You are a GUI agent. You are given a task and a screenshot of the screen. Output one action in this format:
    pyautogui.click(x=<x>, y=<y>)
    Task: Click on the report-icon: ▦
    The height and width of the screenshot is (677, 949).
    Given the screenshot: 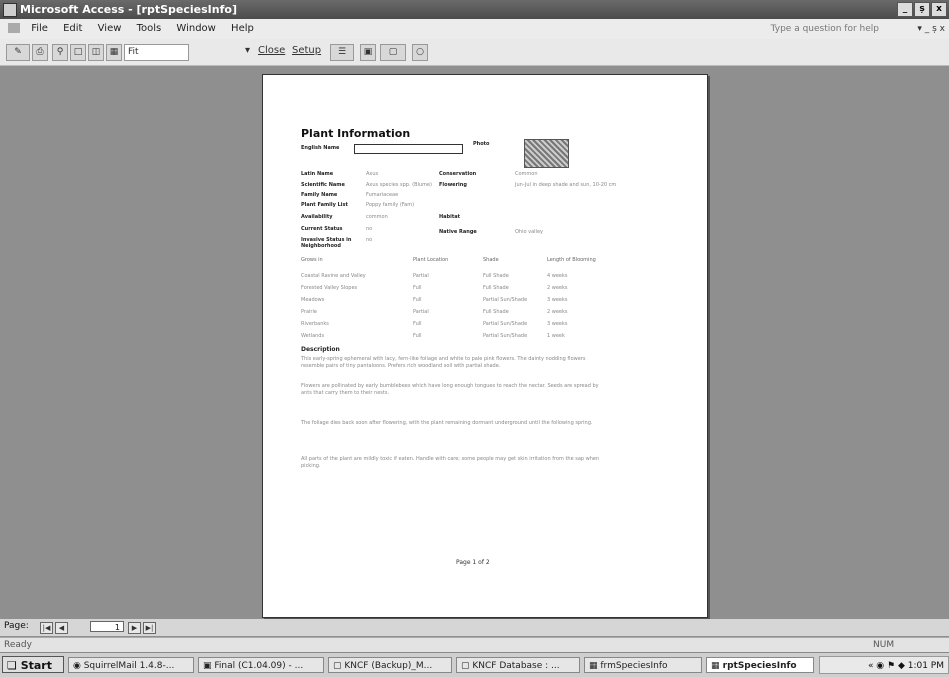 What is the action you would take?
    pyautogui.click(x=717, y=666)
    